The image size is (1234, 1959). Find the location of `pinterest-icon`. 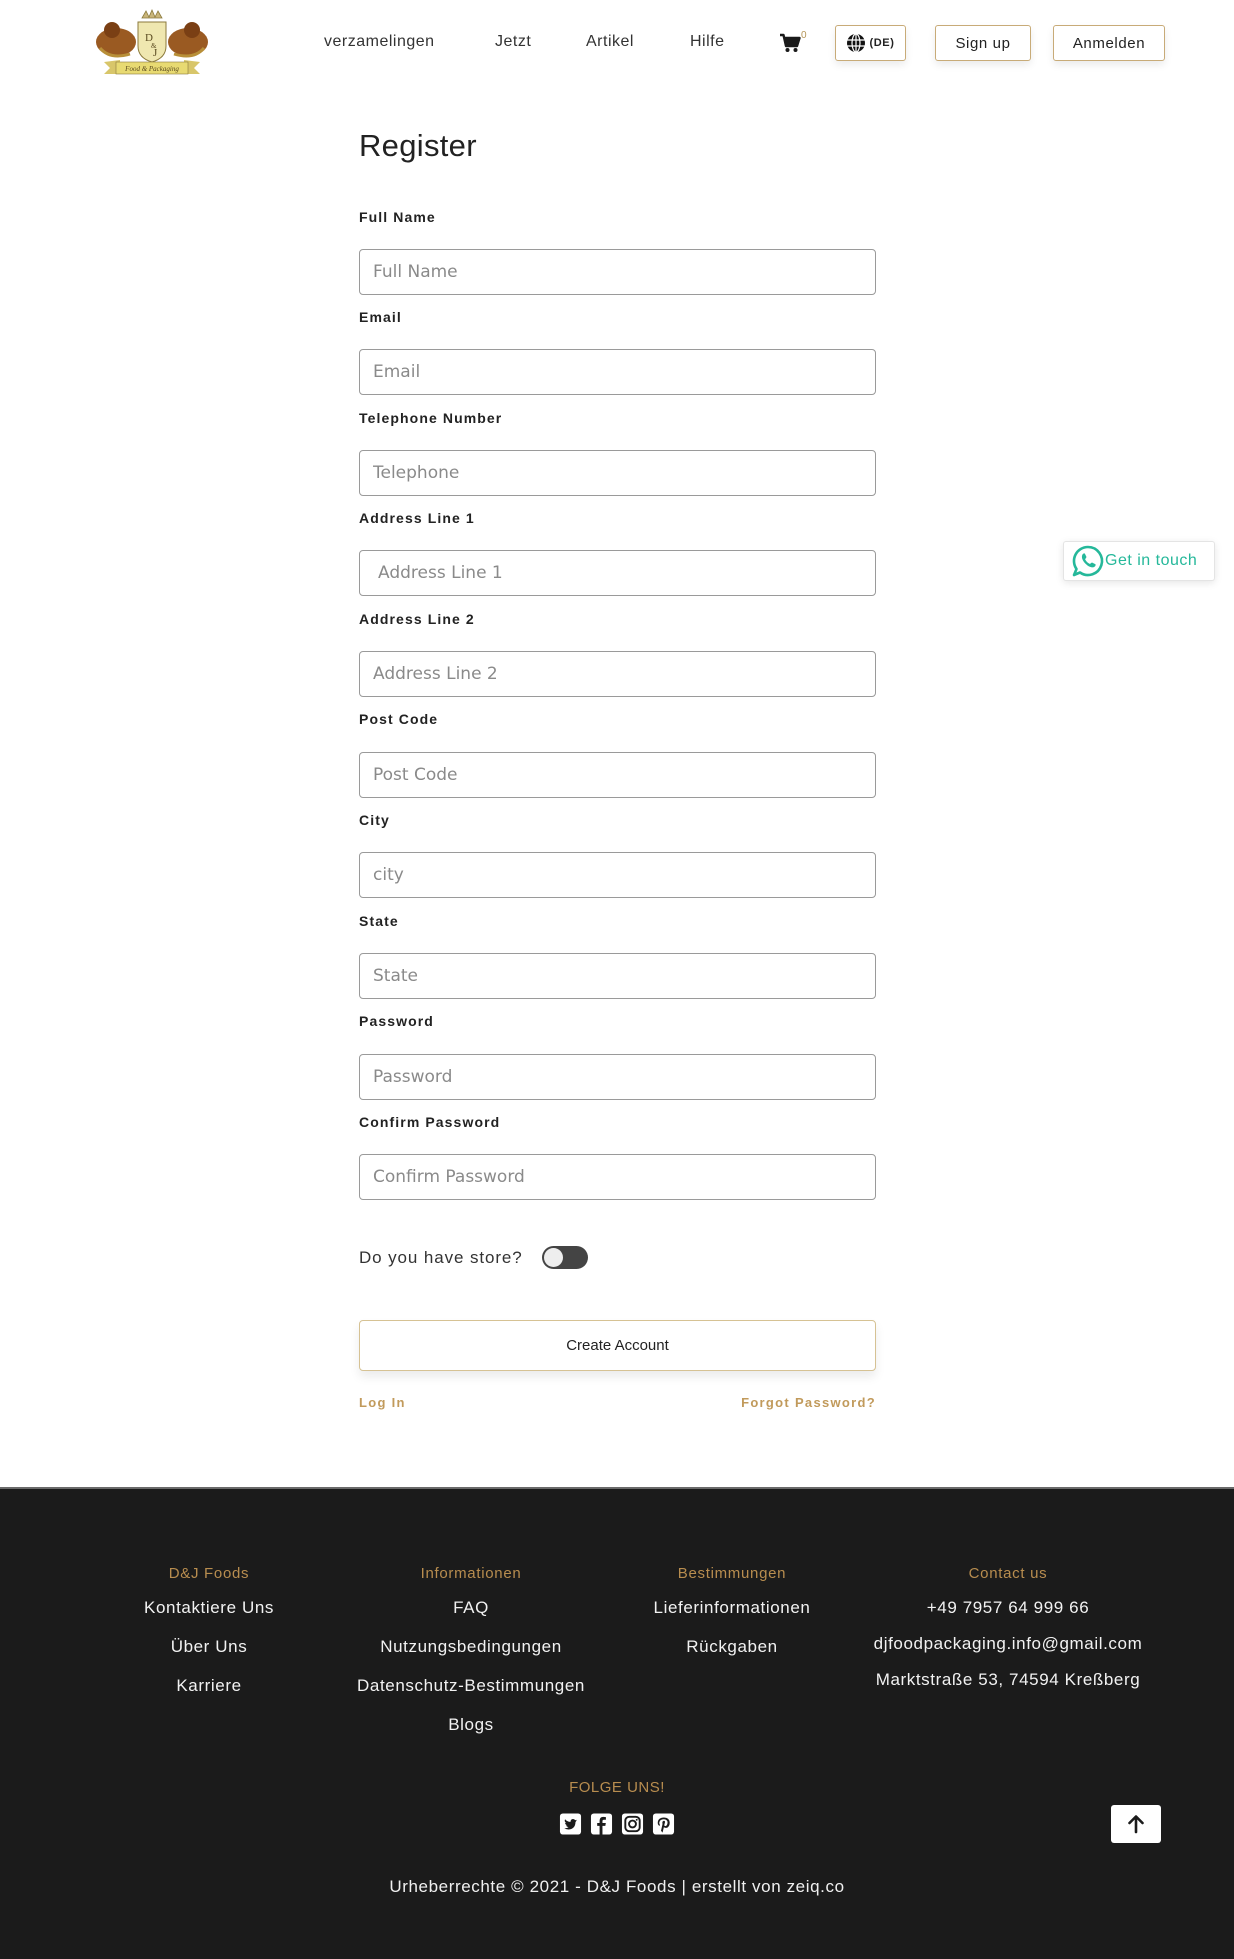

pinterest-icon is located at coordinates (663, 1824).